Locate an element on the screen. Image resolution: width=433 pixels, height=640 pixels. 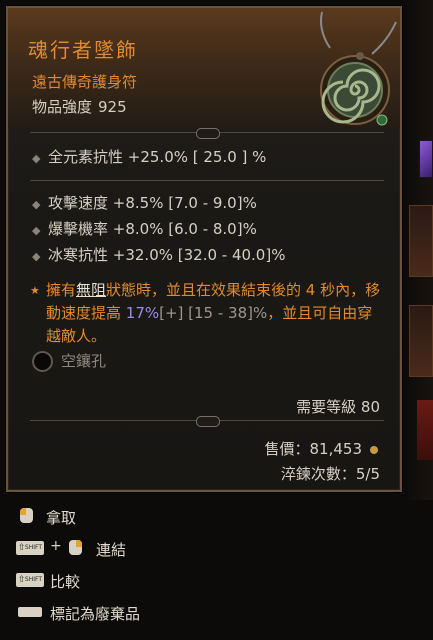
affix-text: 攻擊速度 +8.5% [7.0 - 9.0]% is located at coordinates (152, 203).